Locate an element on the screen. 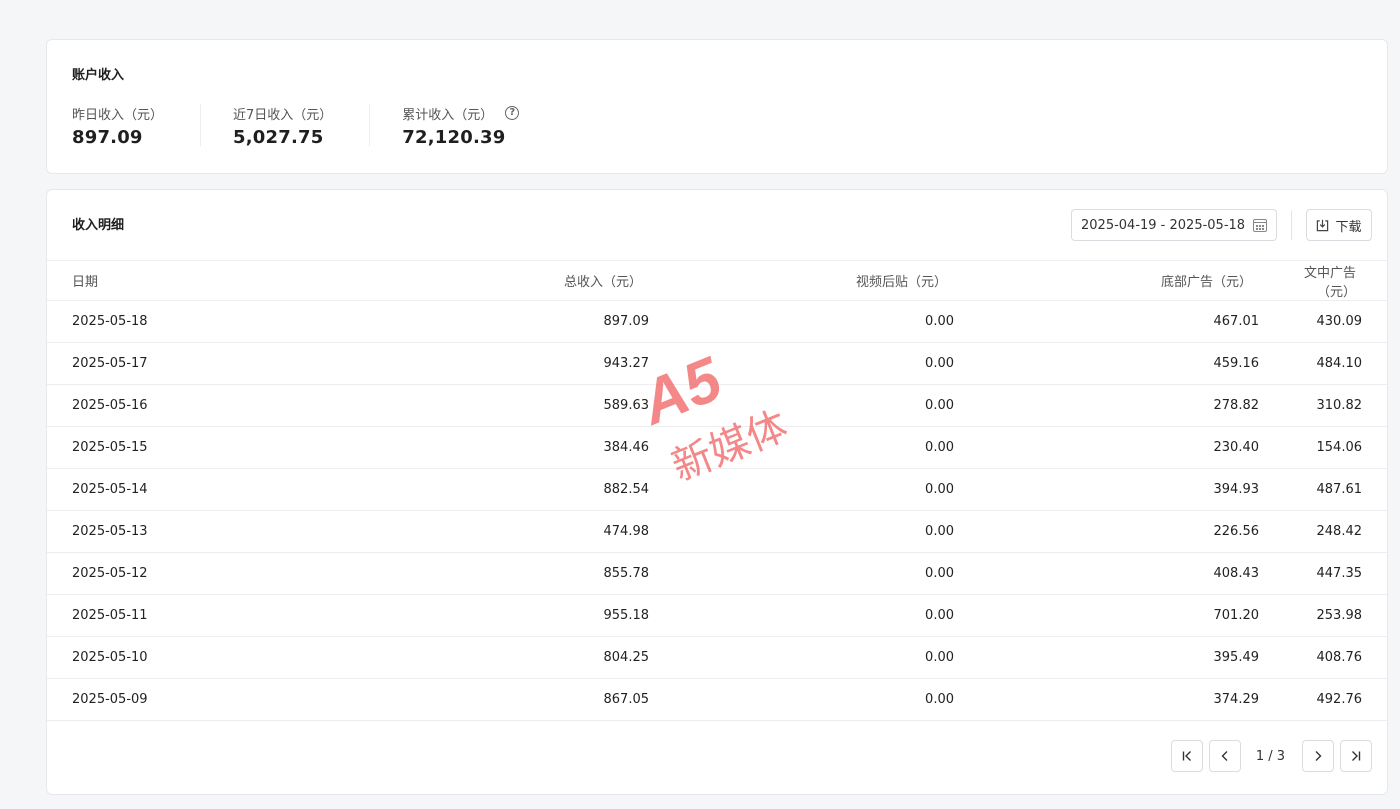 Image resolution: width=1400 pixels, height=809 pixels. cell-bottom-ad: 230.40 is located at coordinates (1106, 447).